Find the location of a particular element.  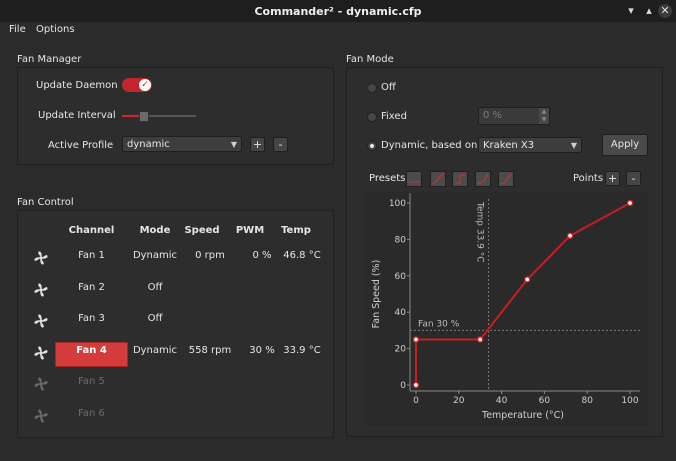

maximize-icon: ▴ is located at coordinates (649, 11).